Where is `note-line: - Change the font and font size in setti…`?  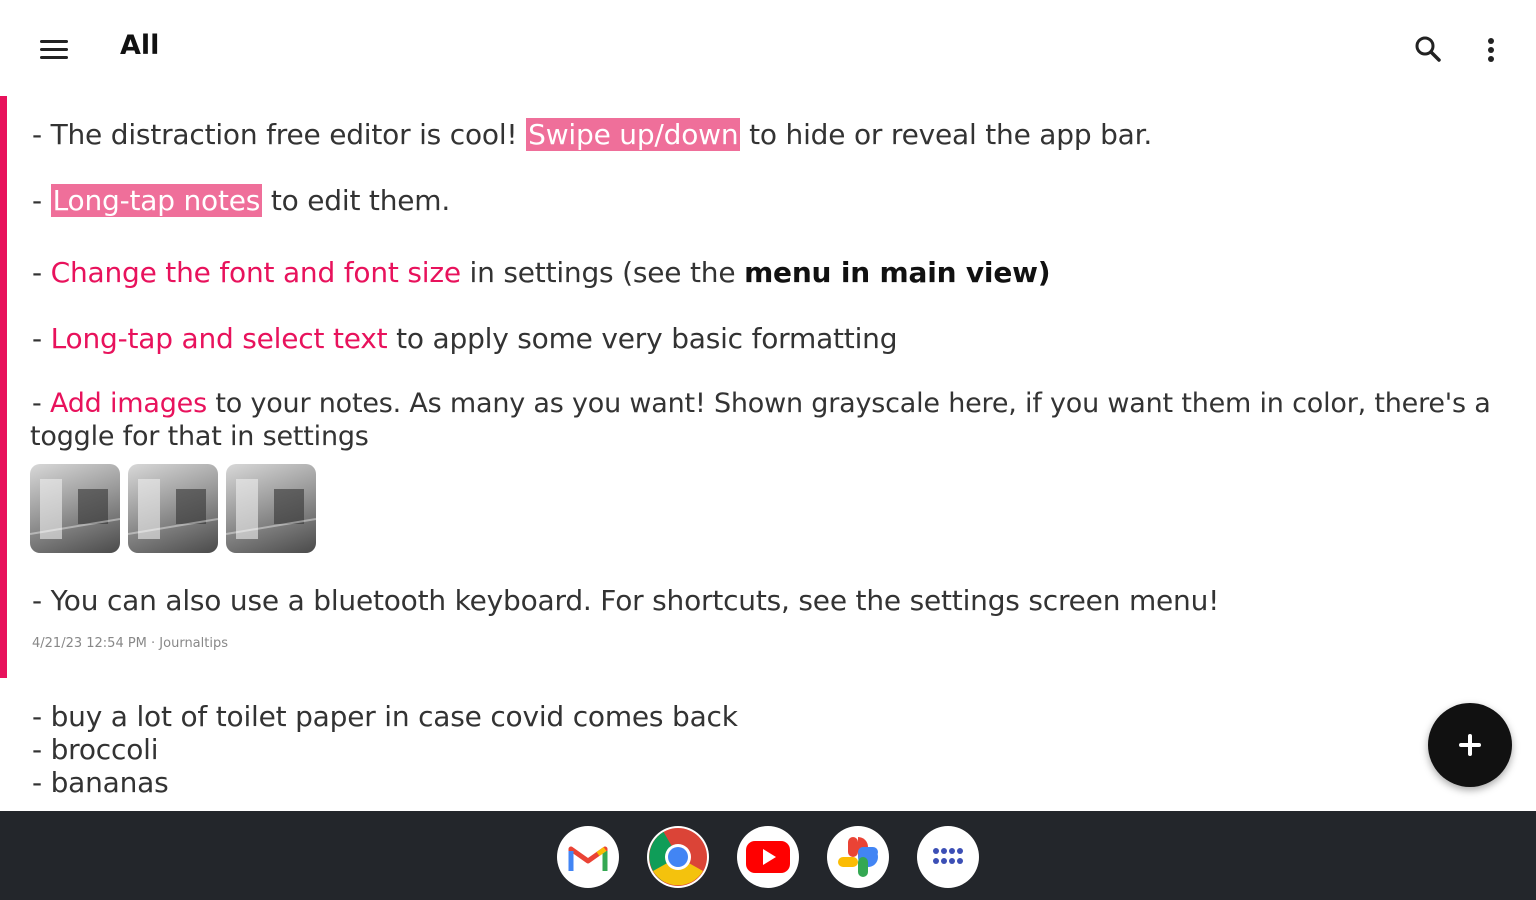 note-line: - Change the font and font size in setti… is located at coordinates (541, 272).